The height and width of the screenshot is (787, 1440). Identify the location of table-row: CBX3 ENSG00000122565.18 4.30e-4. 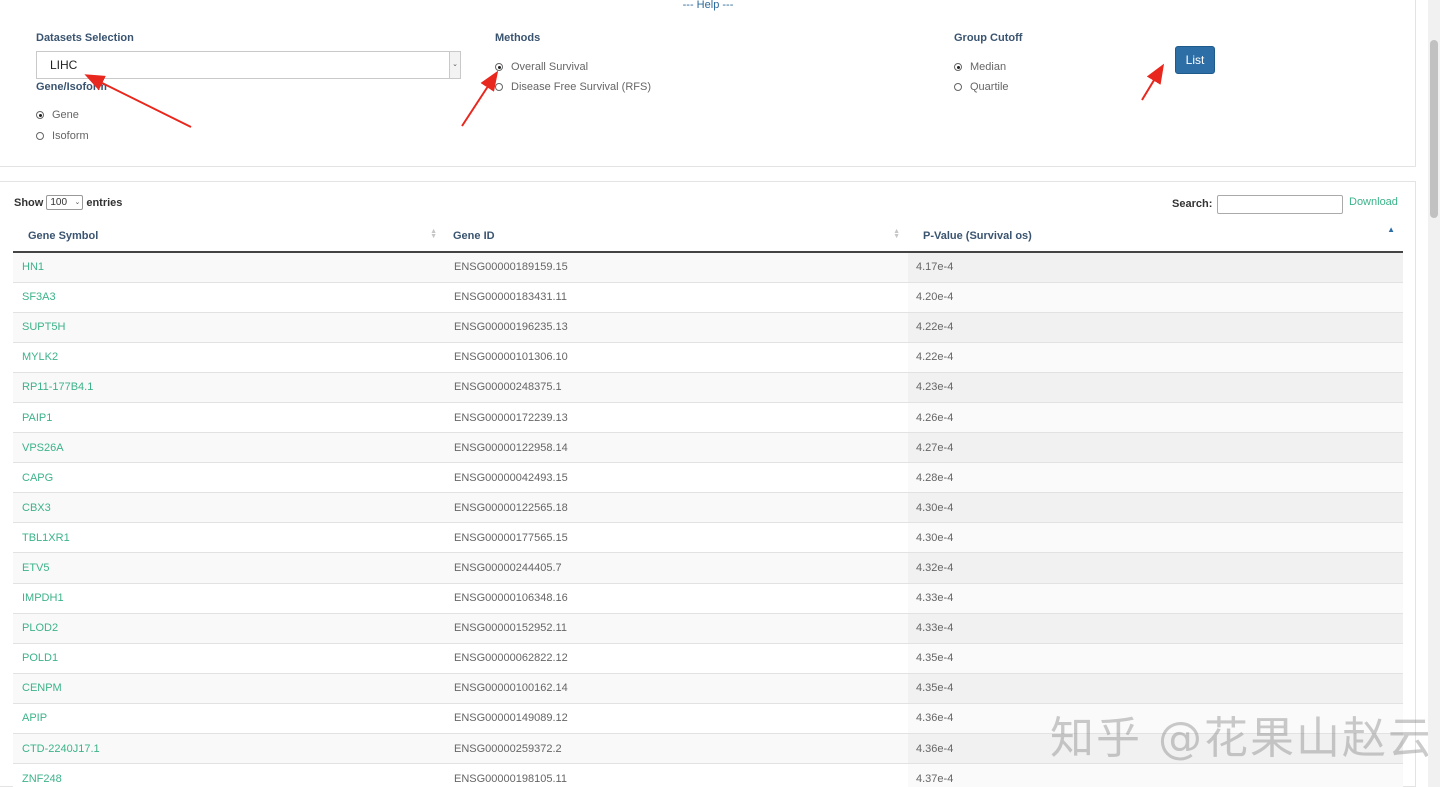
(708, 508).